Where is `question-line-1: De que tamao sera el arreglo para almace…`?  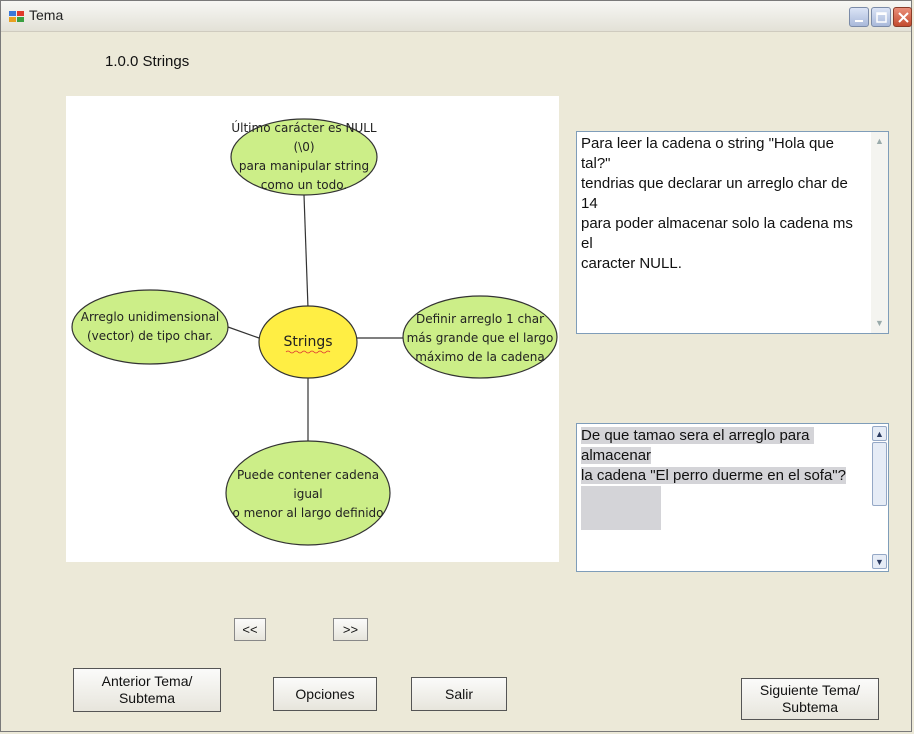
question-line-1: De que tamao sera el arreglo para almace… is located at coordinates (697, 445).